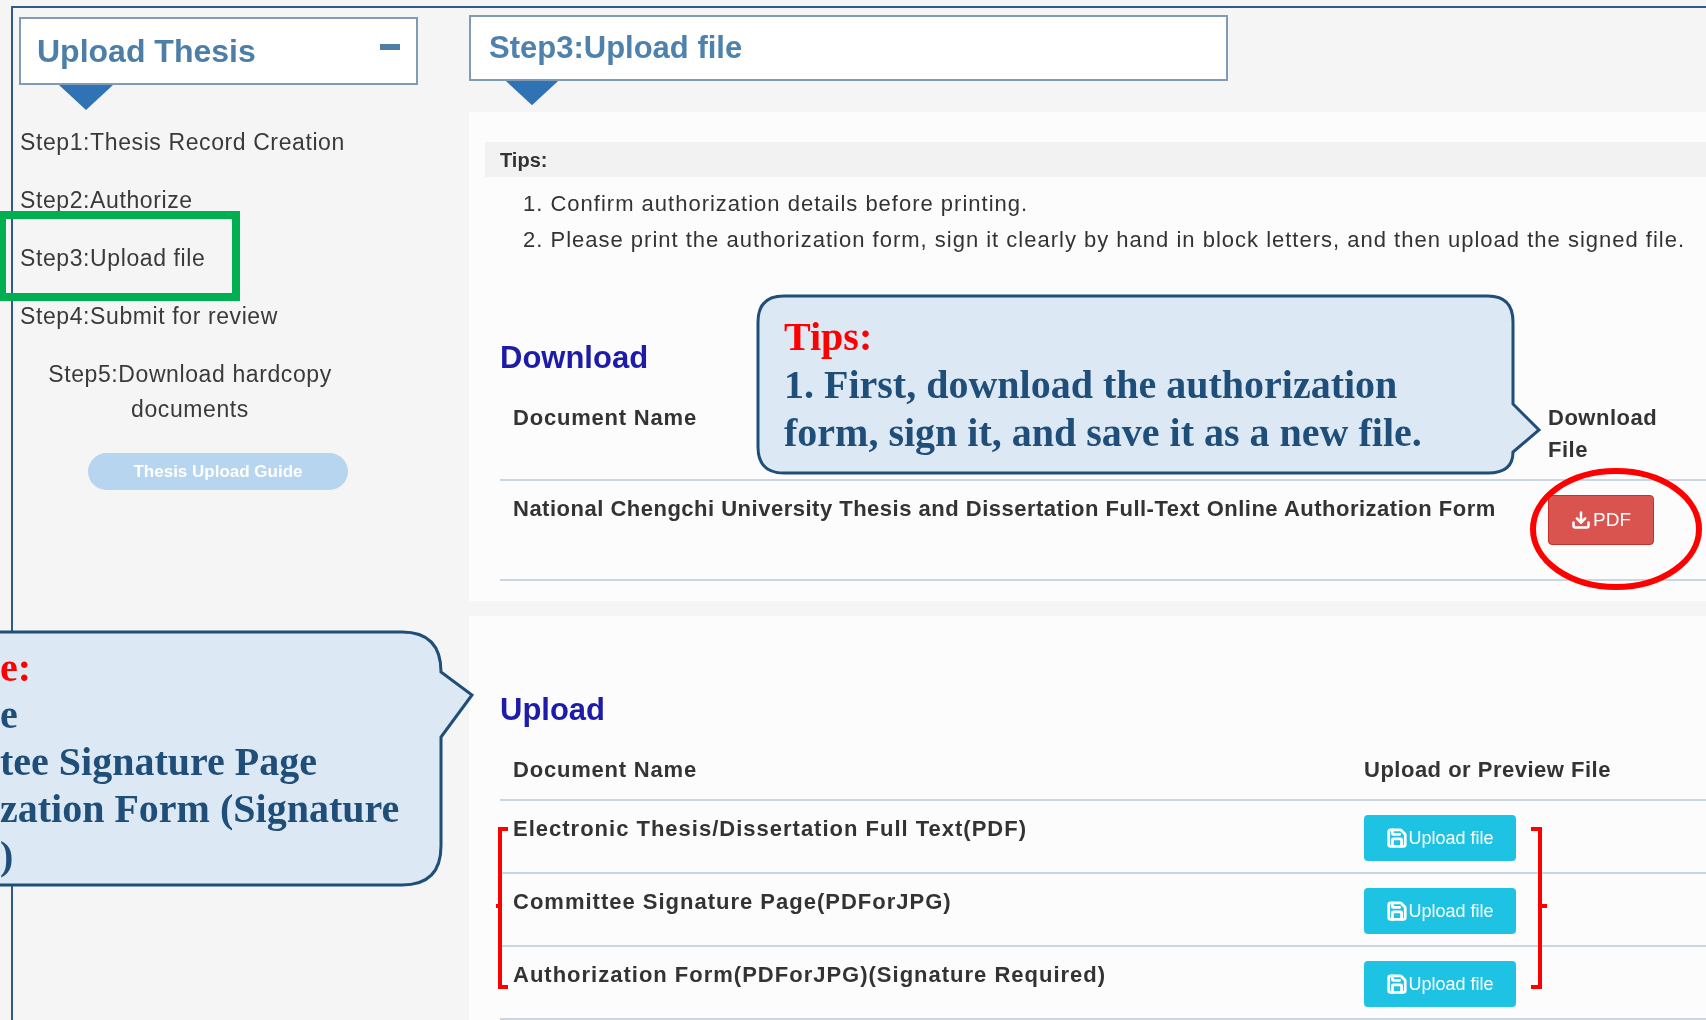 The image size is (1706, 1020). What do you see at coordinates (1603, 434) in the screenshot?
I see `column-header: Download File` at bounding box center [1603, 434].